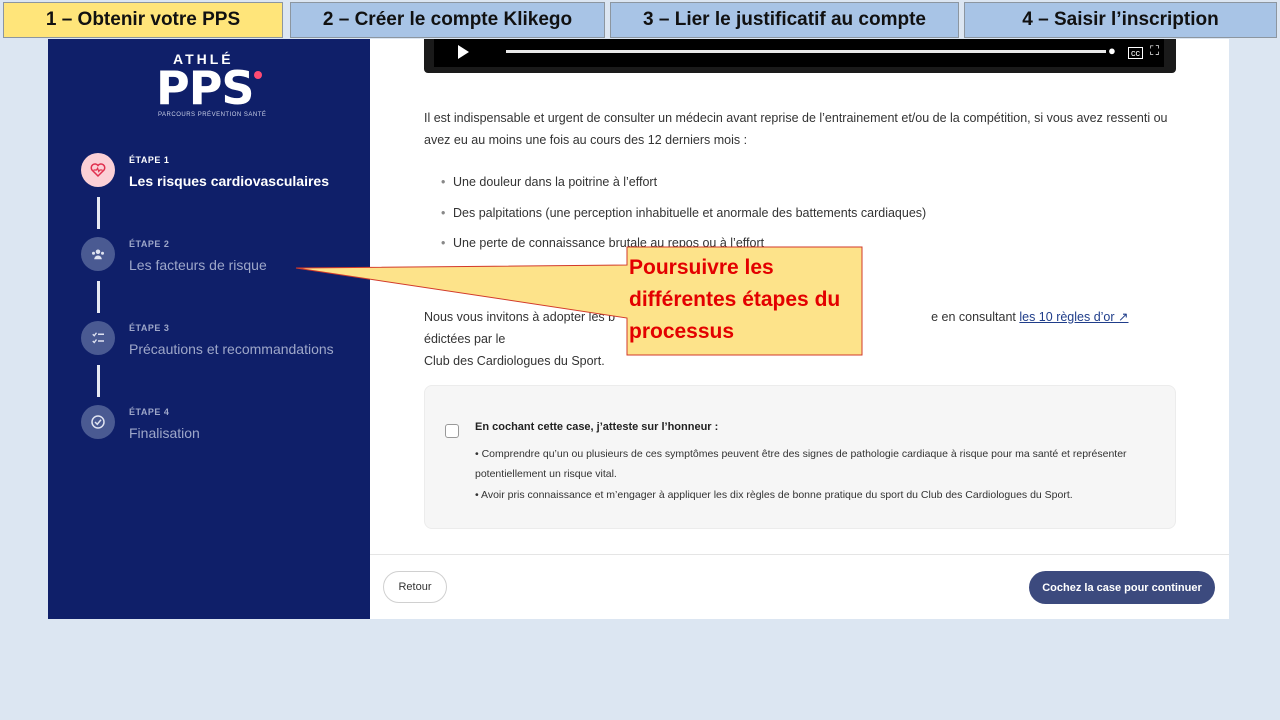 This screenshot has width=1280, height=720. What do you see at coordinates (806, 51) in the screenshot?
I see `video-progress-bar` at bounding box center [806, 51].